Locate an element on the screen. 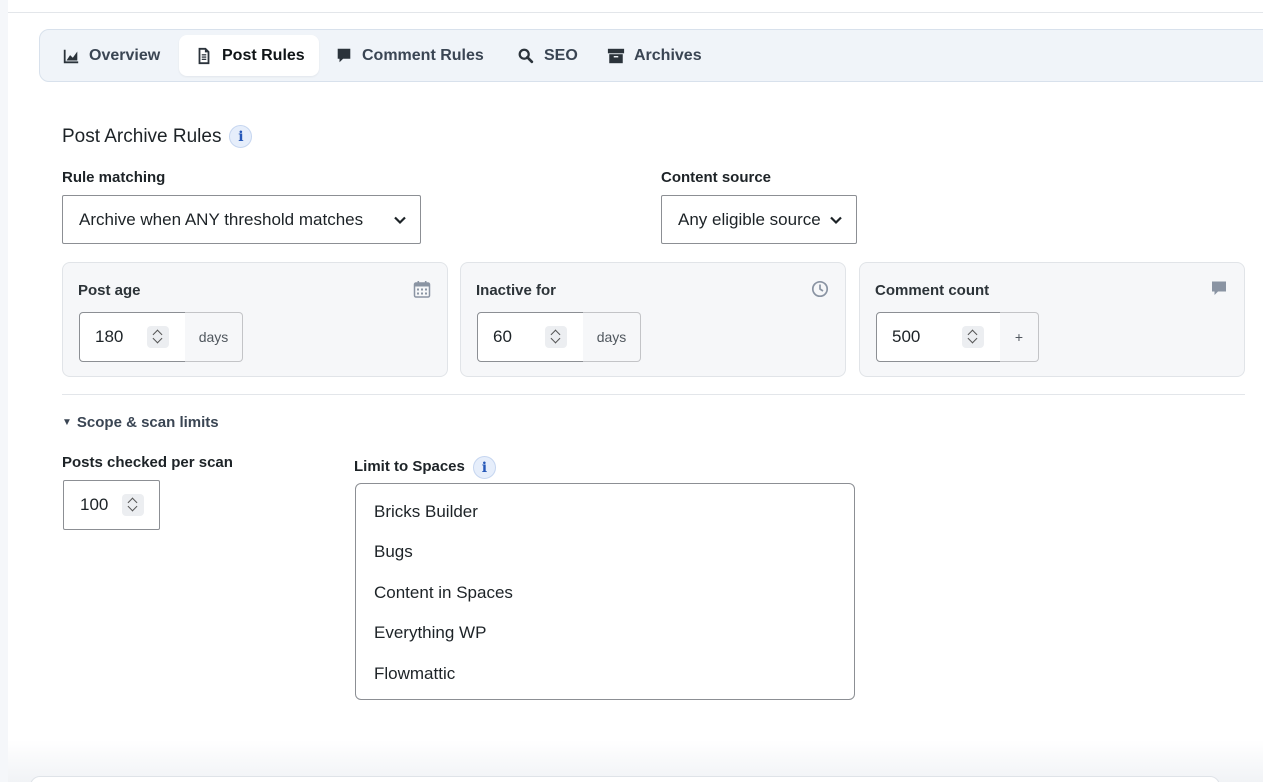  comment-count-stepper is located at coordinates (973, 337).